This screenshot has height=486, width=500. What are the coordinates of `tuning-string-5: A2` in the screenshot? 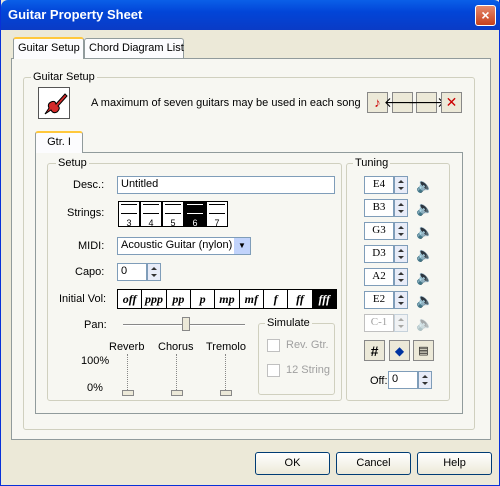 It's located at (379, 277).